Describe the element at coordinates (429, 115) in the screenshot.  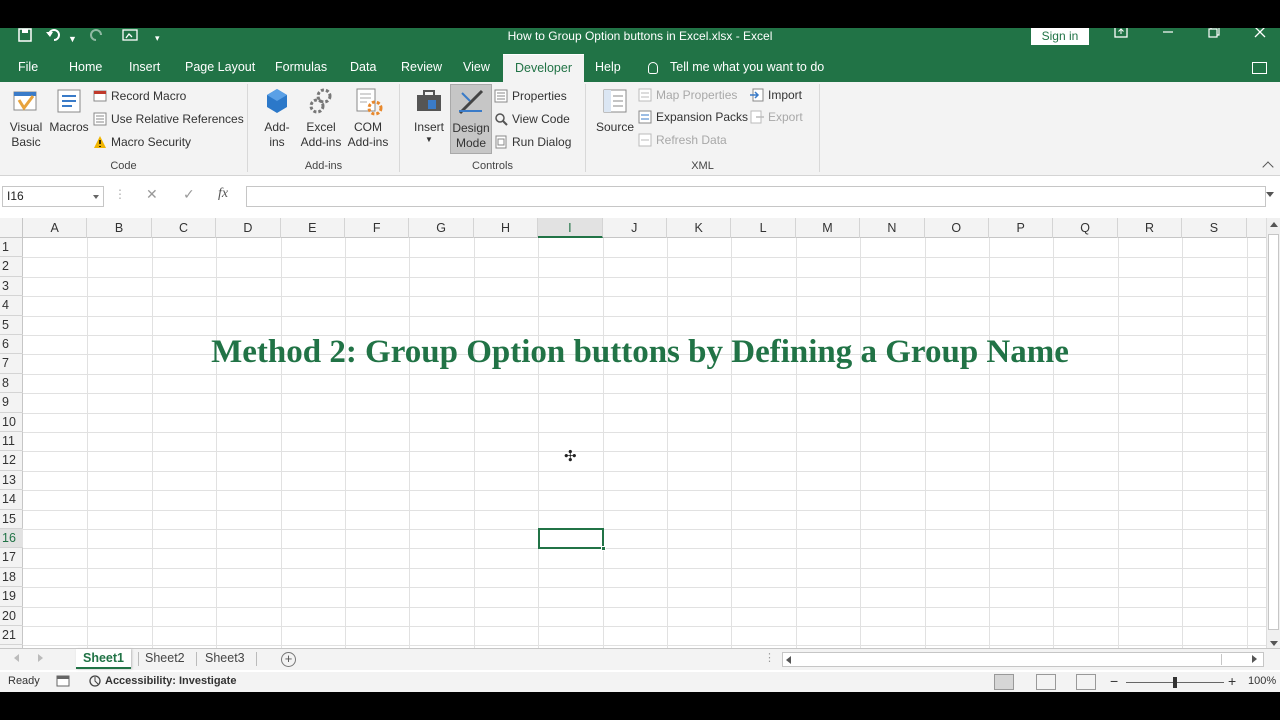
I see `insert-control-button: Insert ▼` at that location.